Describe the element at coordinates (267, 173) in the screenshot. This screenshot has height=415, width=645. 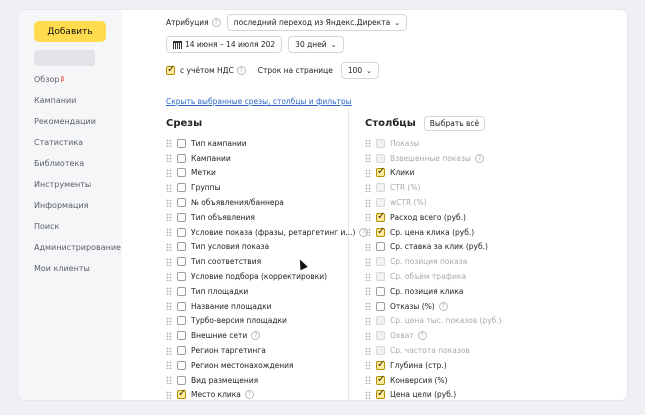
I see `list-item: Метки` at that location.